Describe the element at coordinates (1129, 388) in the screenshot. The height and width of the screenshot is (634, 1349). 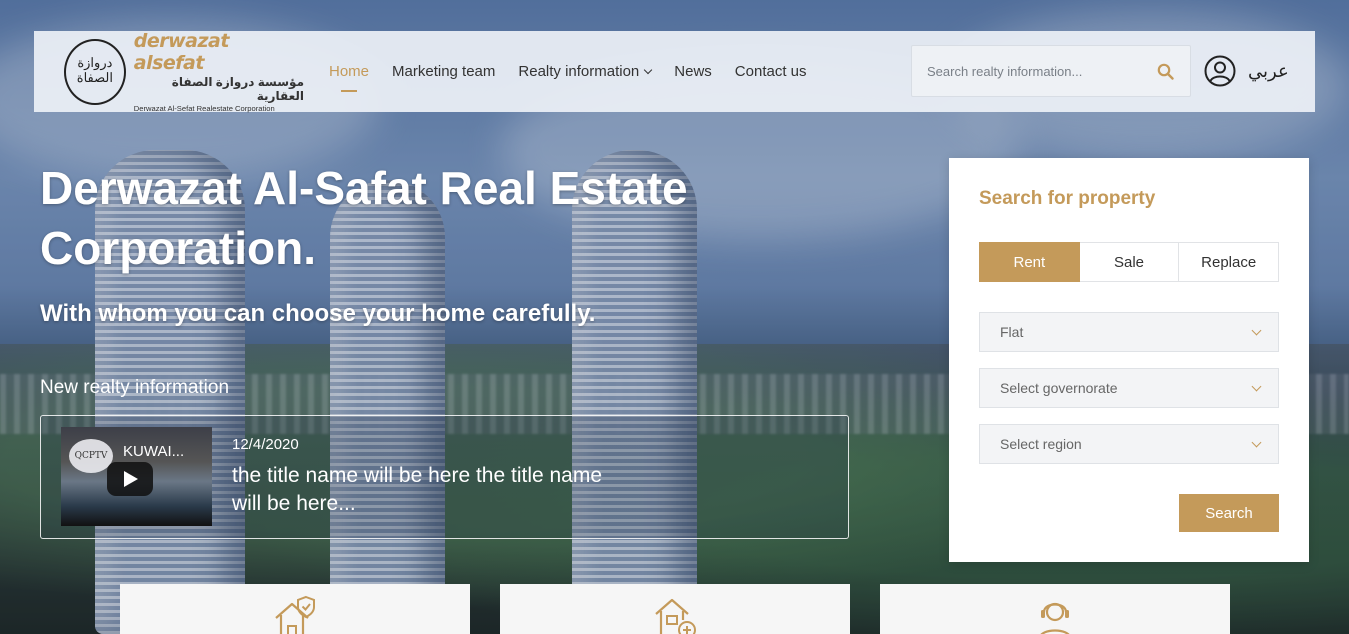
I see `governorate-select: Select governorate` at that location.